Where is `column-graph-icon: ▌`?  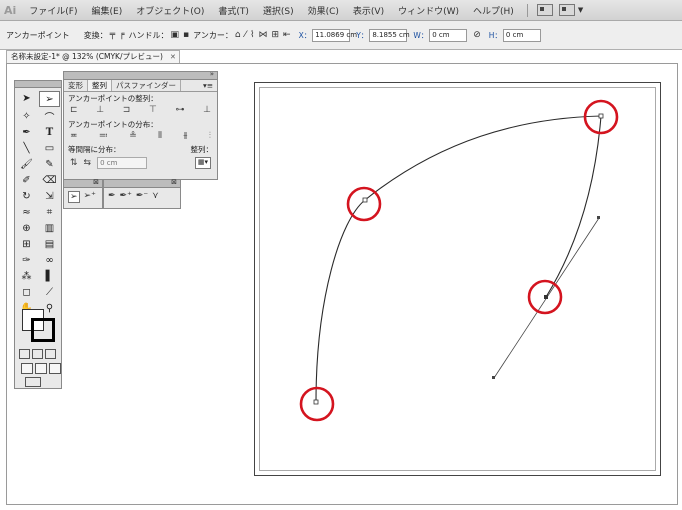 column-graph-icon: ▌ is located at coordinates (49, 276).